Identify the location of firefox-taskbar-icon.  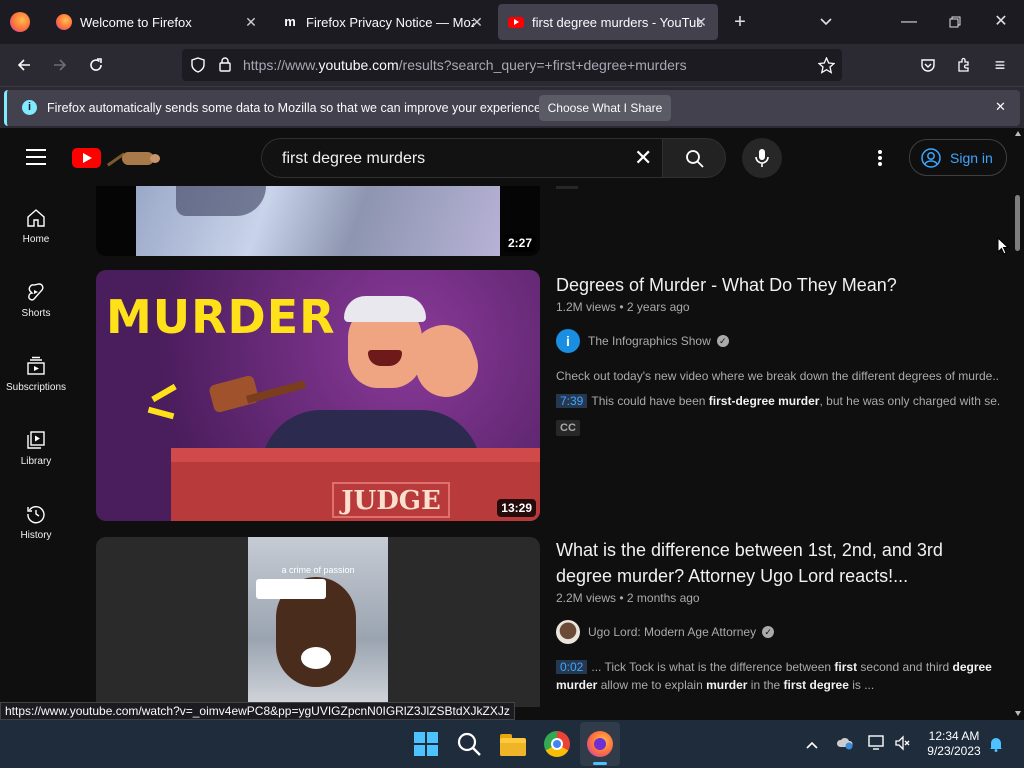
(600, 744).